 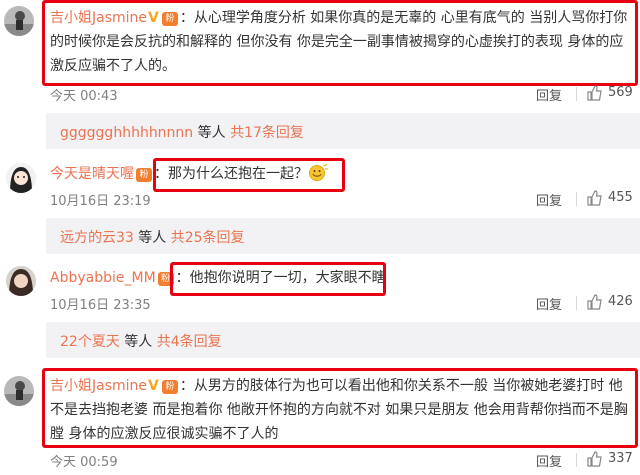 What do you see at coordinates (103, 278) in the screenshot?
I see `comment-username: Abbyabbie_MM` at bounding box center [103, 278].